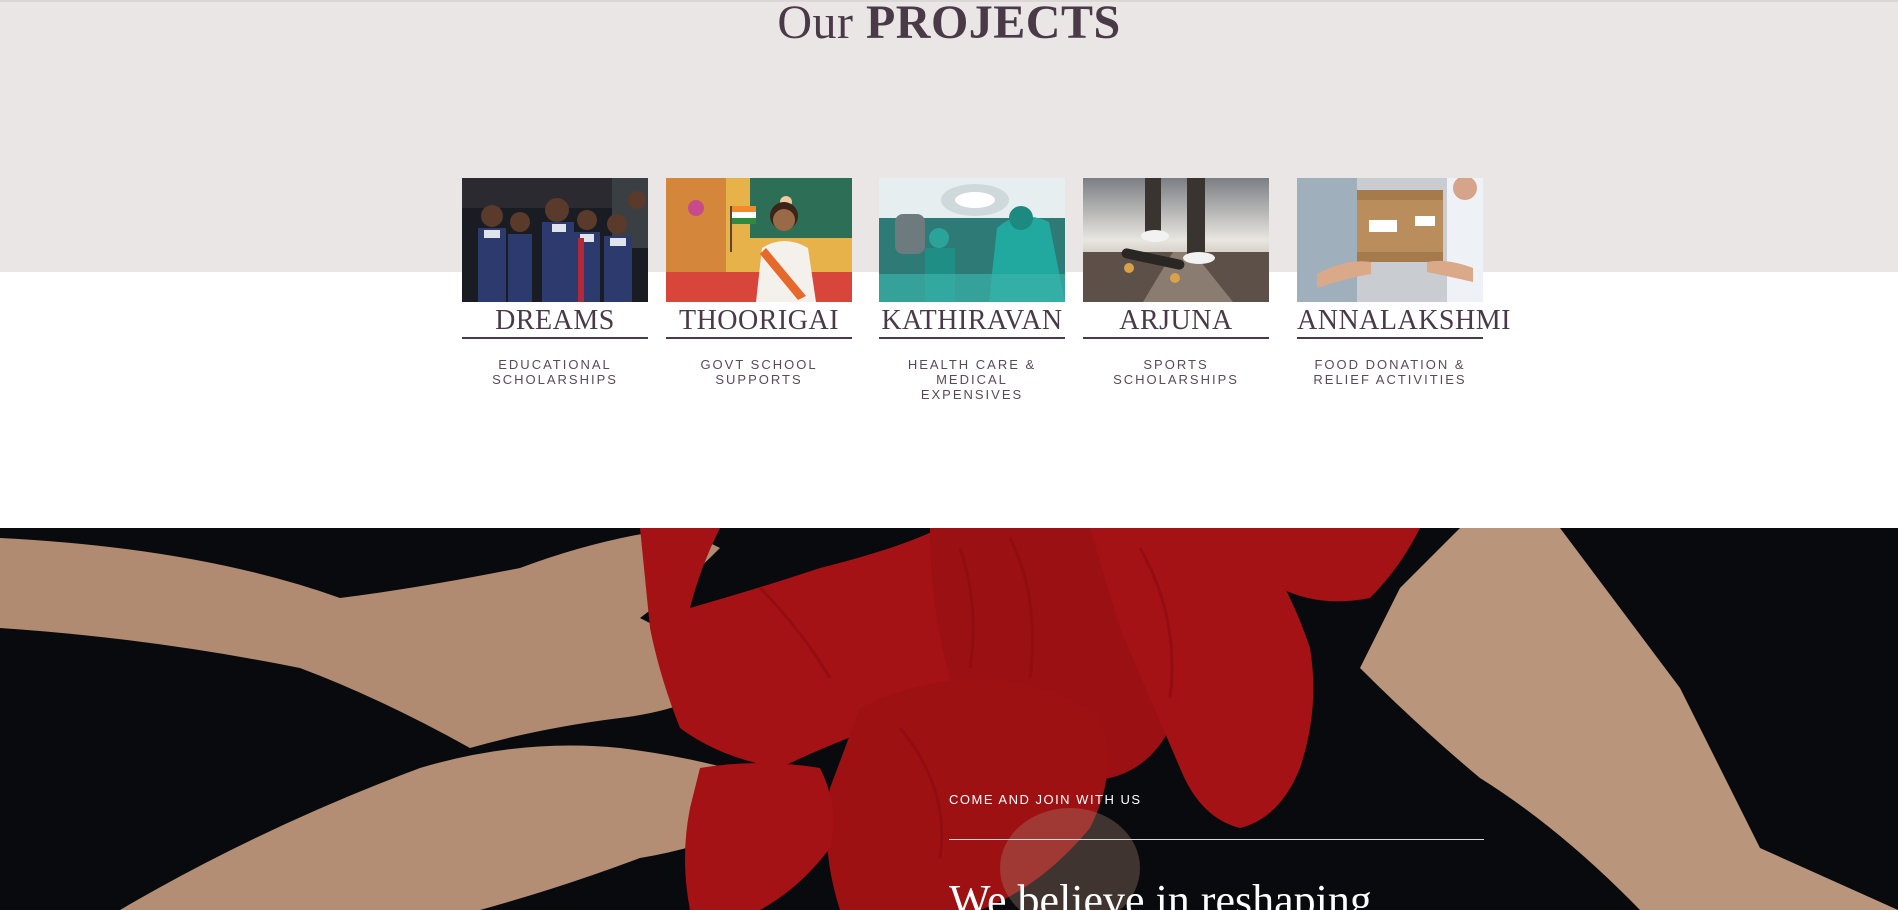 The image size is (1898, 910). Describe the element at coordinates (555, 372) in the screenshot. I see `project-description: EDUCATIONAL SCHOLARSHIPS` at that location.